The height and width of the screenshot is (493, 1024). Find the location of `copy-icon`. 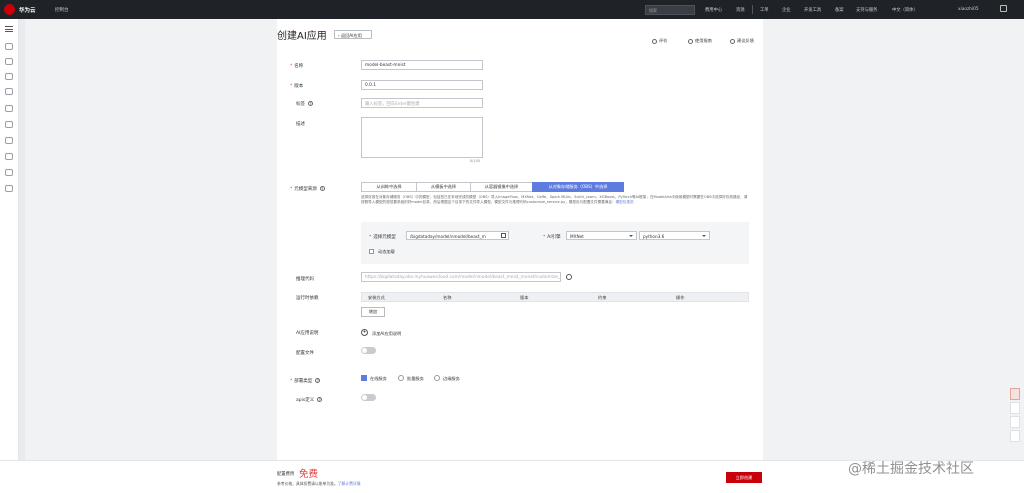

copy-icon is located at coordinates (569, 277).